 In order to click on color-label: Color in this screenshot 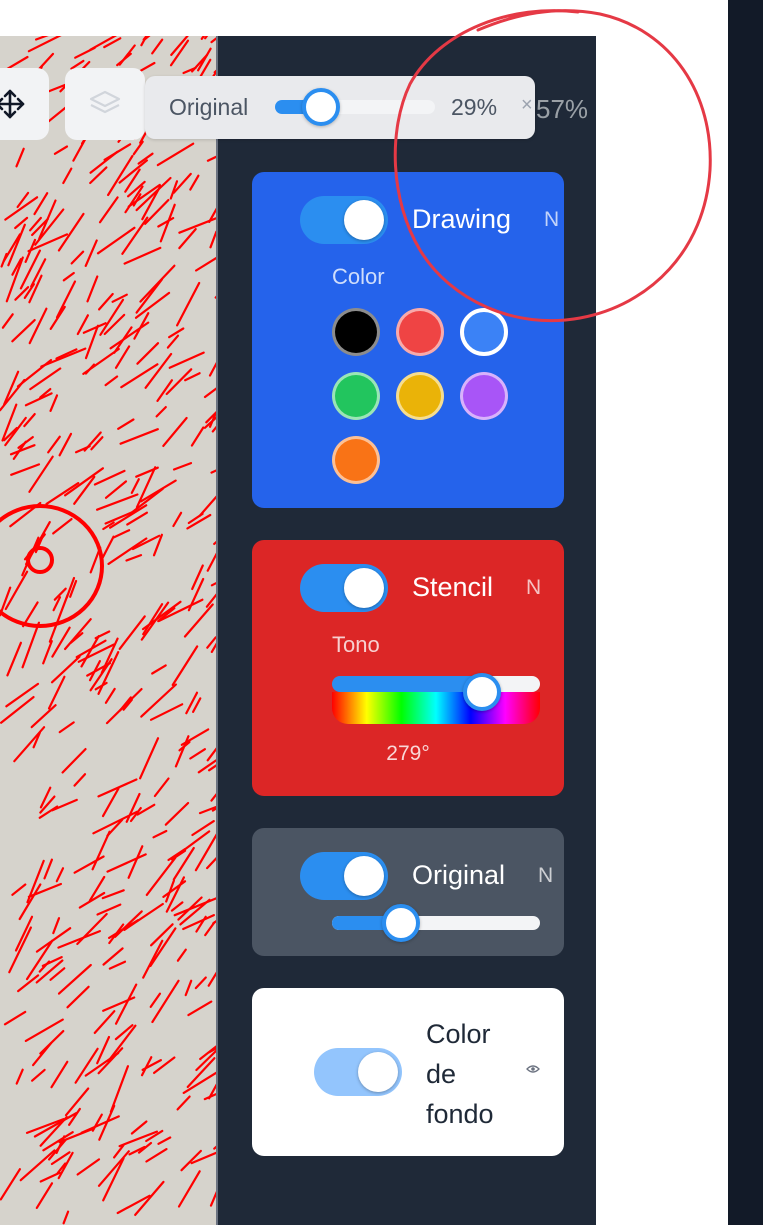, I will do `click(358, 276)`.